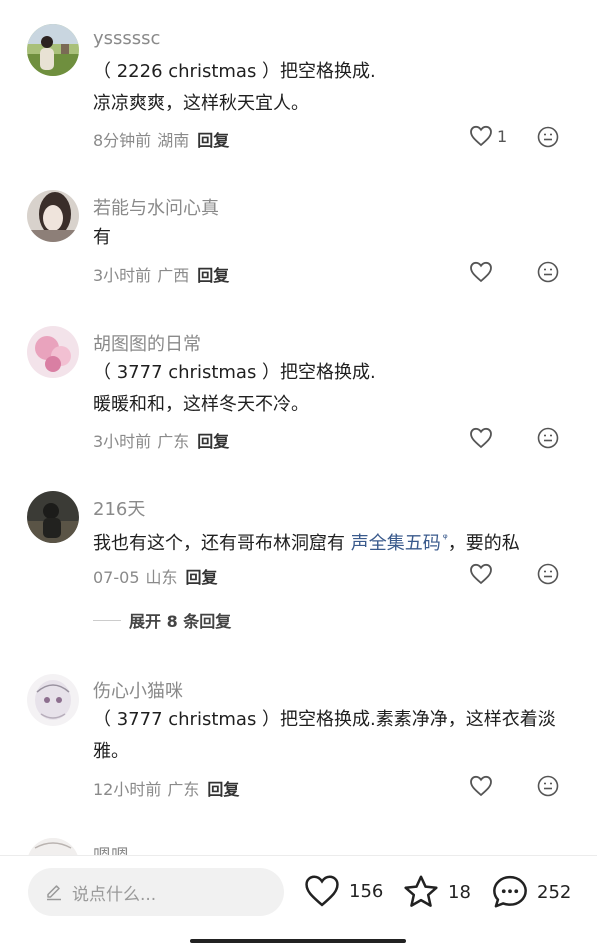 Image resolution: width=597 pixels, height=943 pixels. I want to click on comment-text-line: （ 3777 christmas ）把空格换成.素素净净，这样衣着淡, so click(324, 719).